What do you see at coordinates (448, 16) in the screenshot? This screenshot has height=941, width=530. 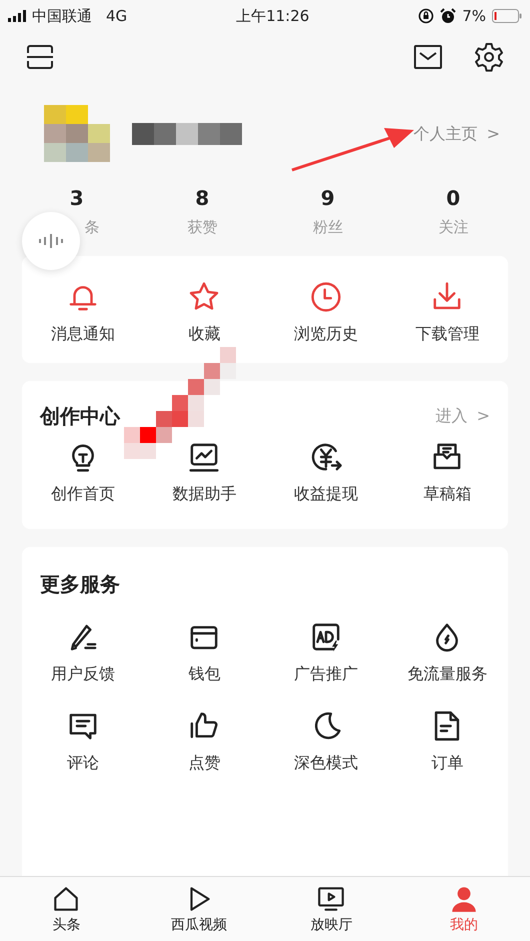 I see `alarm-icon` at bounding box center [448, 16].